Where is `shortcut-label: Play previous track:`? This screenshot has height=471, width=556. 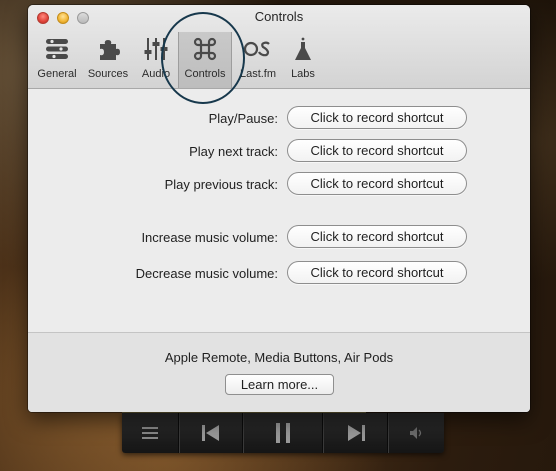 shortcut-label: Play previous track: is located at coordinates (221, 184).